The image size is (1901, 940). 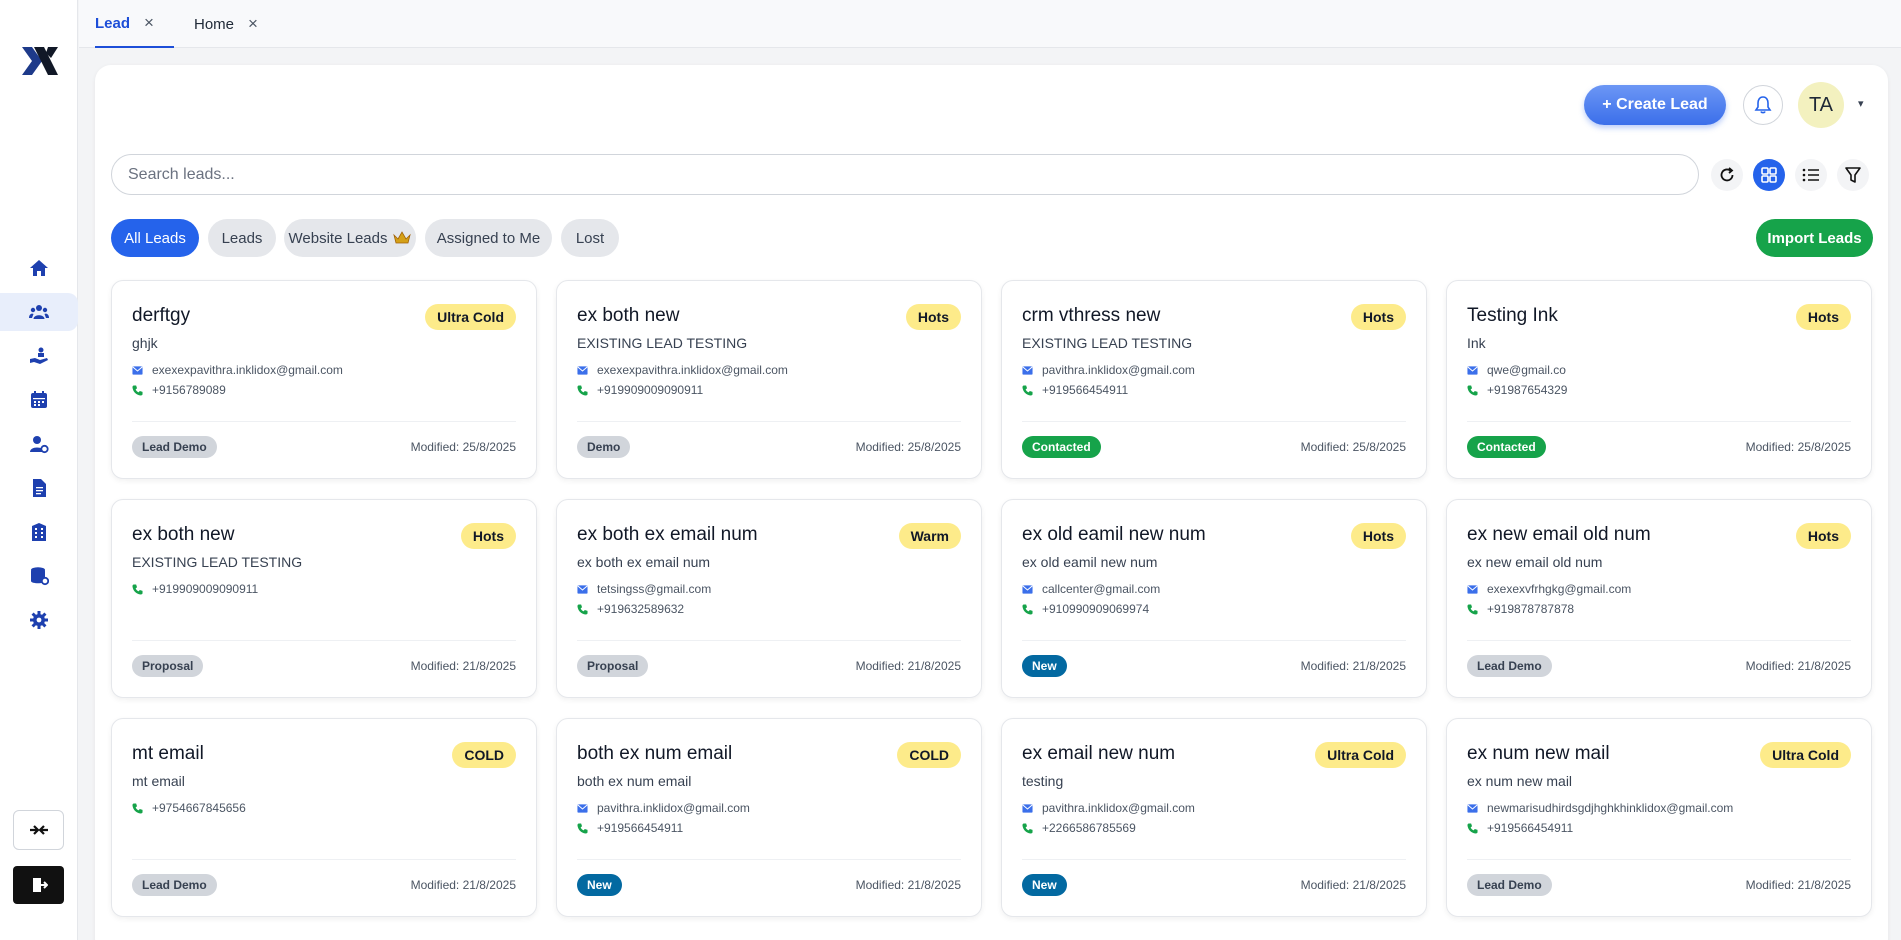 What do you see at coordinates (402, 237) in the screenshot?
I see `crown-icon` at bounding box center [402, 237].